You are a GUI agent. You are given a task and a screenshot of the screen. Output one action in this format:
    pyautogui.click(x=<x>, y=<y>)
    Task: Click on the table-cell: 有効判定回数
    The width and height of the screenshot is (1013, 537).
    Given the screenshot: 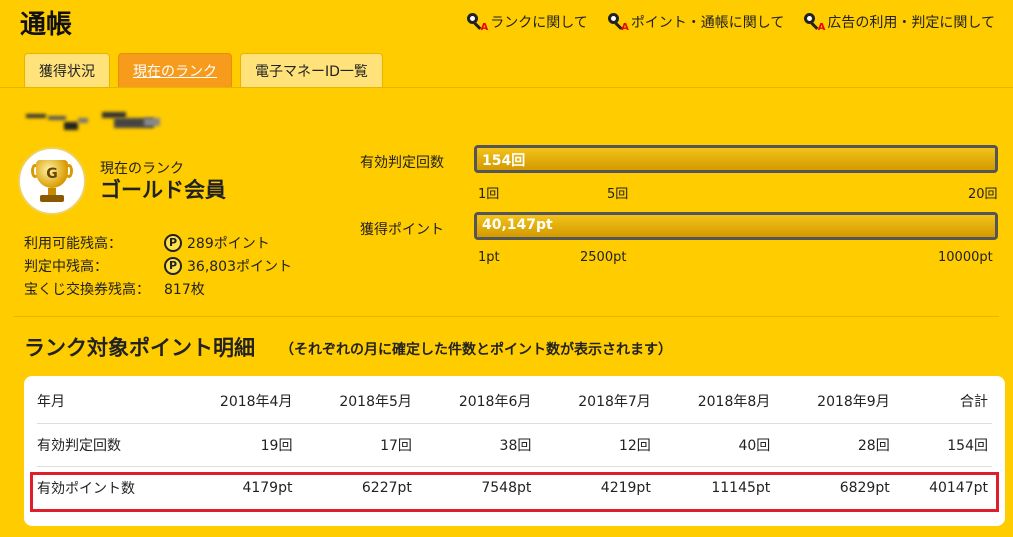 What is the action you would take?
    pyautogui.click(x=107, y=445)
    